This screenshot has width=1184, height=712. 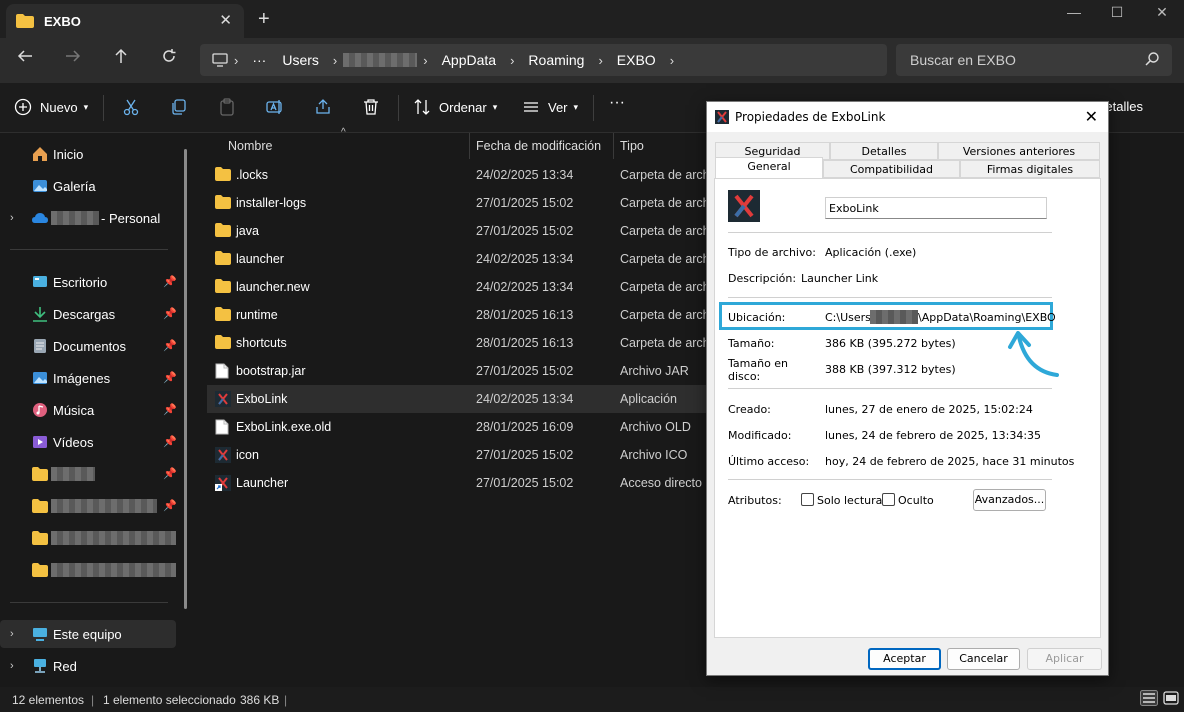 I want to click on up-button, so click(x=121, y=58).